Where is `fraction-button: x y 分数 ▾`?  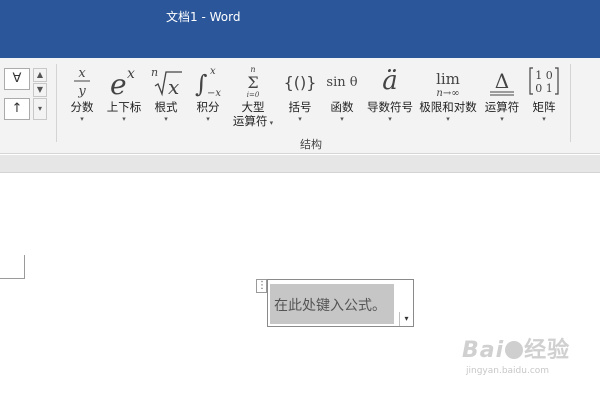
fraction-button: x y 分数 ▾ is located at coordinates (82, 93).